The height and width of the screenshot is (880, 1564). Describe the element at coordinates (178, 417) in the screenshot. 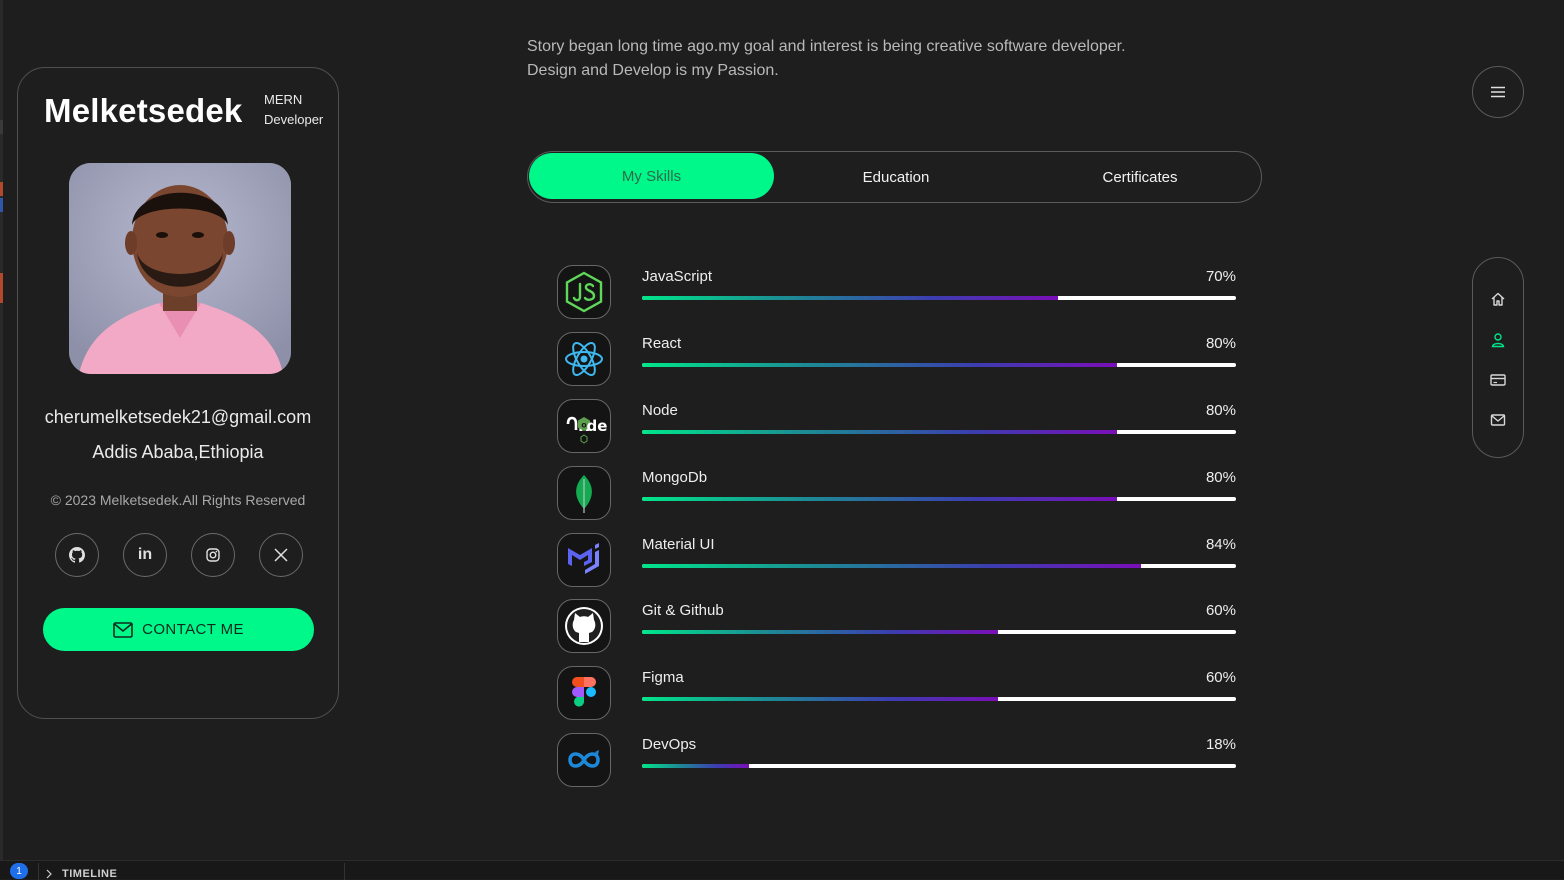

I see `profile-email: cherumelketsedek21@gmail.com` at that location.